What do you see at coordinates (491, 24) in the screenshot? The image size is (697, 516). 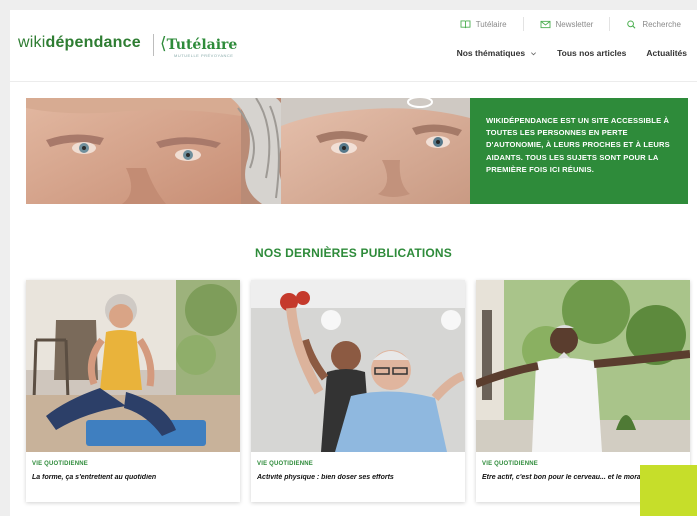 I see `utility-label: Tutélaire` at bounding box center [491, 24].